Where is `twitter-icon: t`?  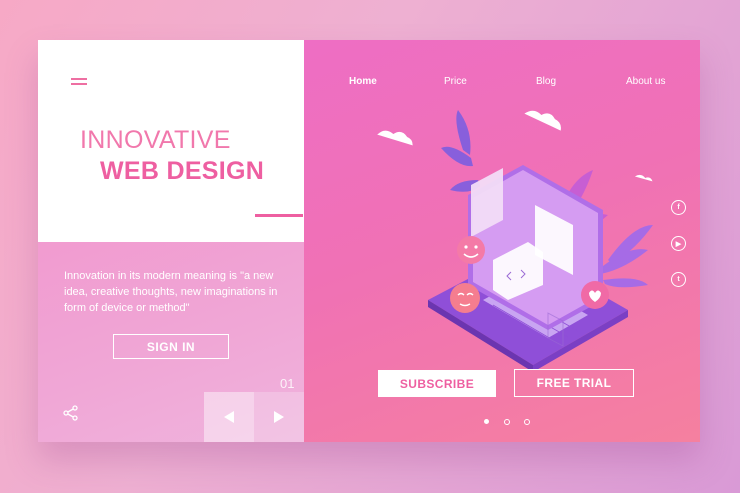
twitter-icon: t is located at coordinates (678, 279).